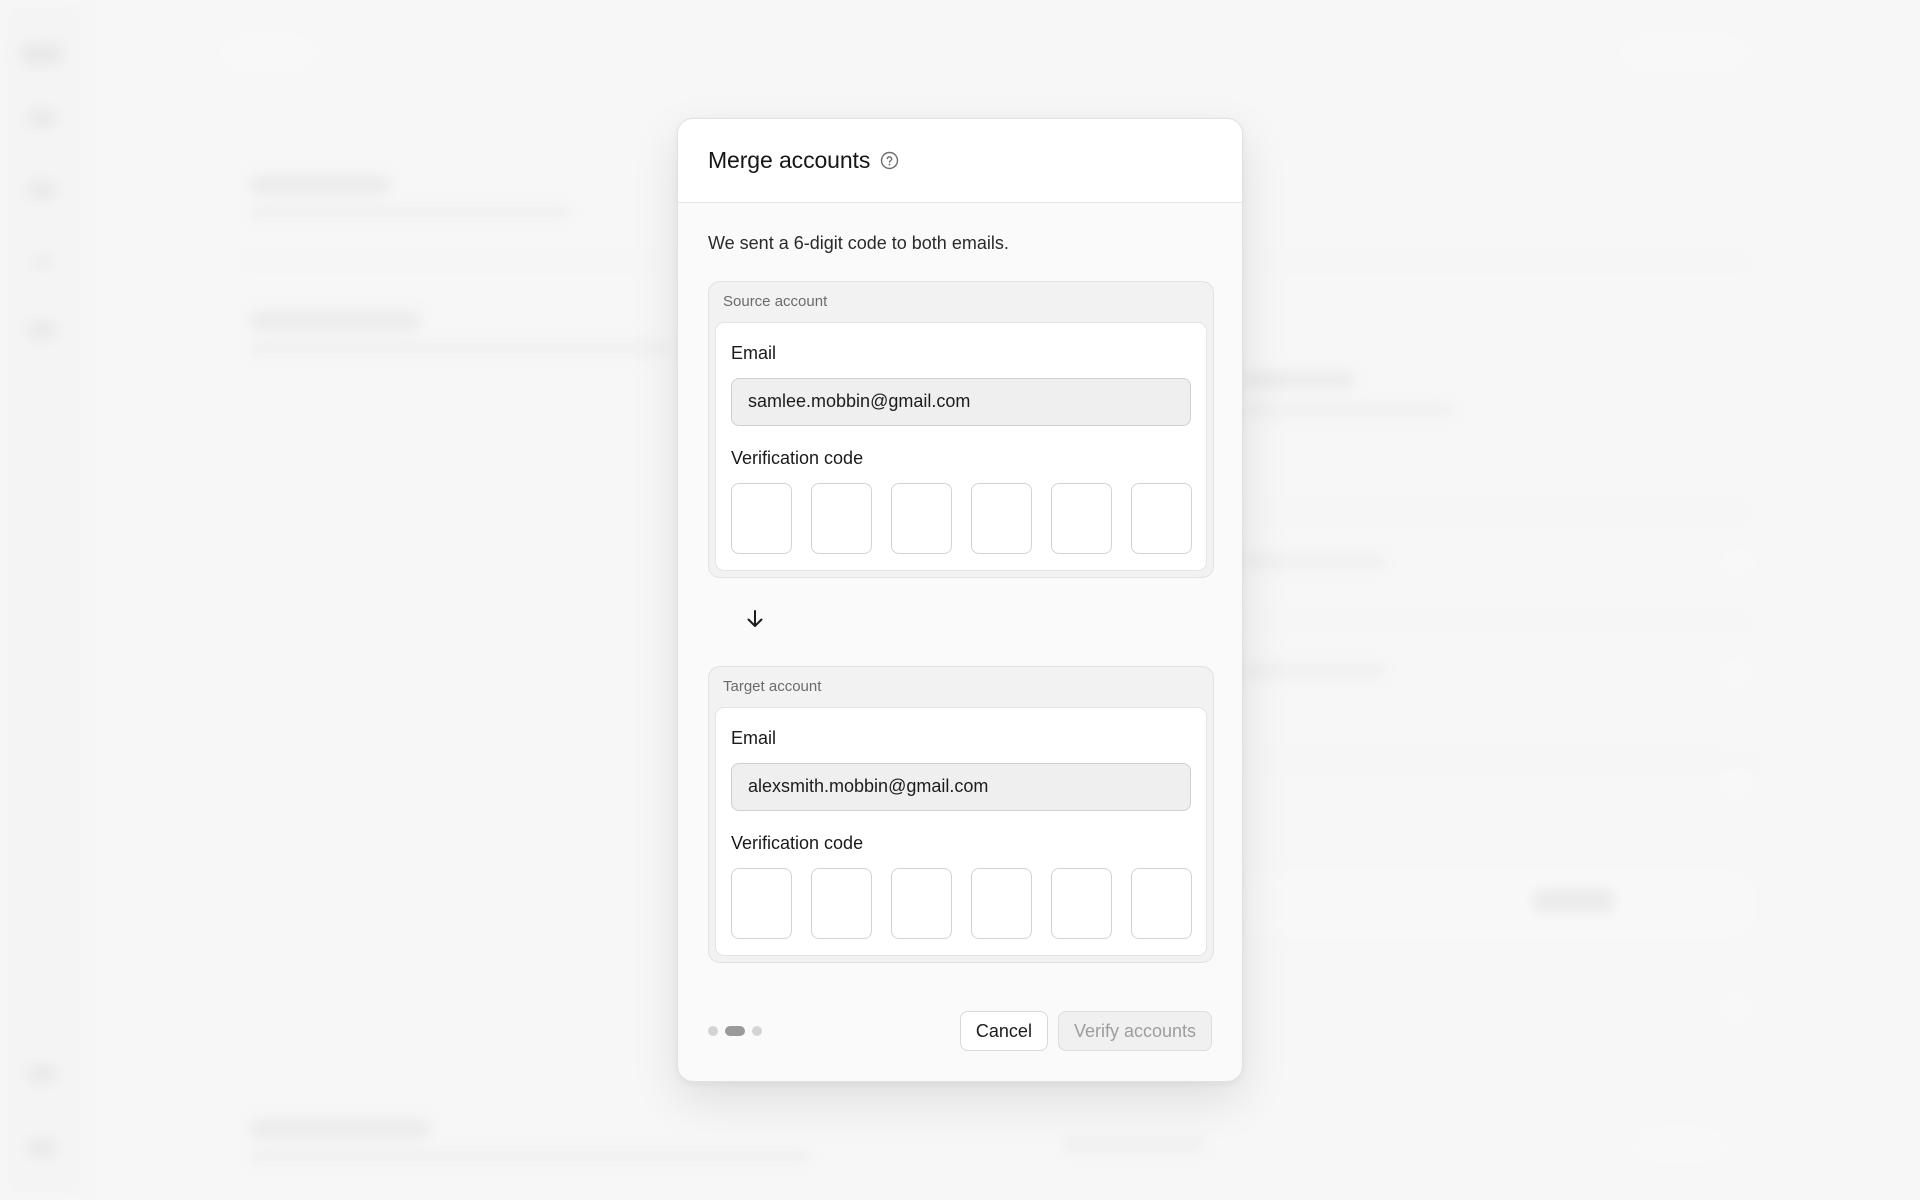 This screenshot has width=1920, height=1200. Describe the element at coordinates (961, 831) in the screenshot. I see `target-account-fields: Email Verification code` at that location.